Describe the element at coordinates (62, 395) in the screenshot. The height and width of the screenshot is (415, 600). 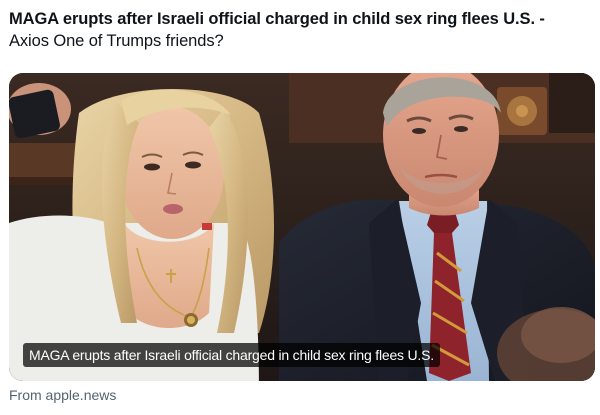
I see `card-source: From apple.news` at that location.